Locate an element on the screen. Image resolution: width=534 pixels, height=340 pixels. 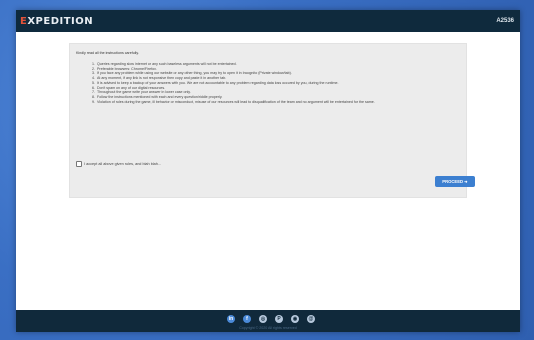
website-icon: ◉ is located at coordinates (295, 319).